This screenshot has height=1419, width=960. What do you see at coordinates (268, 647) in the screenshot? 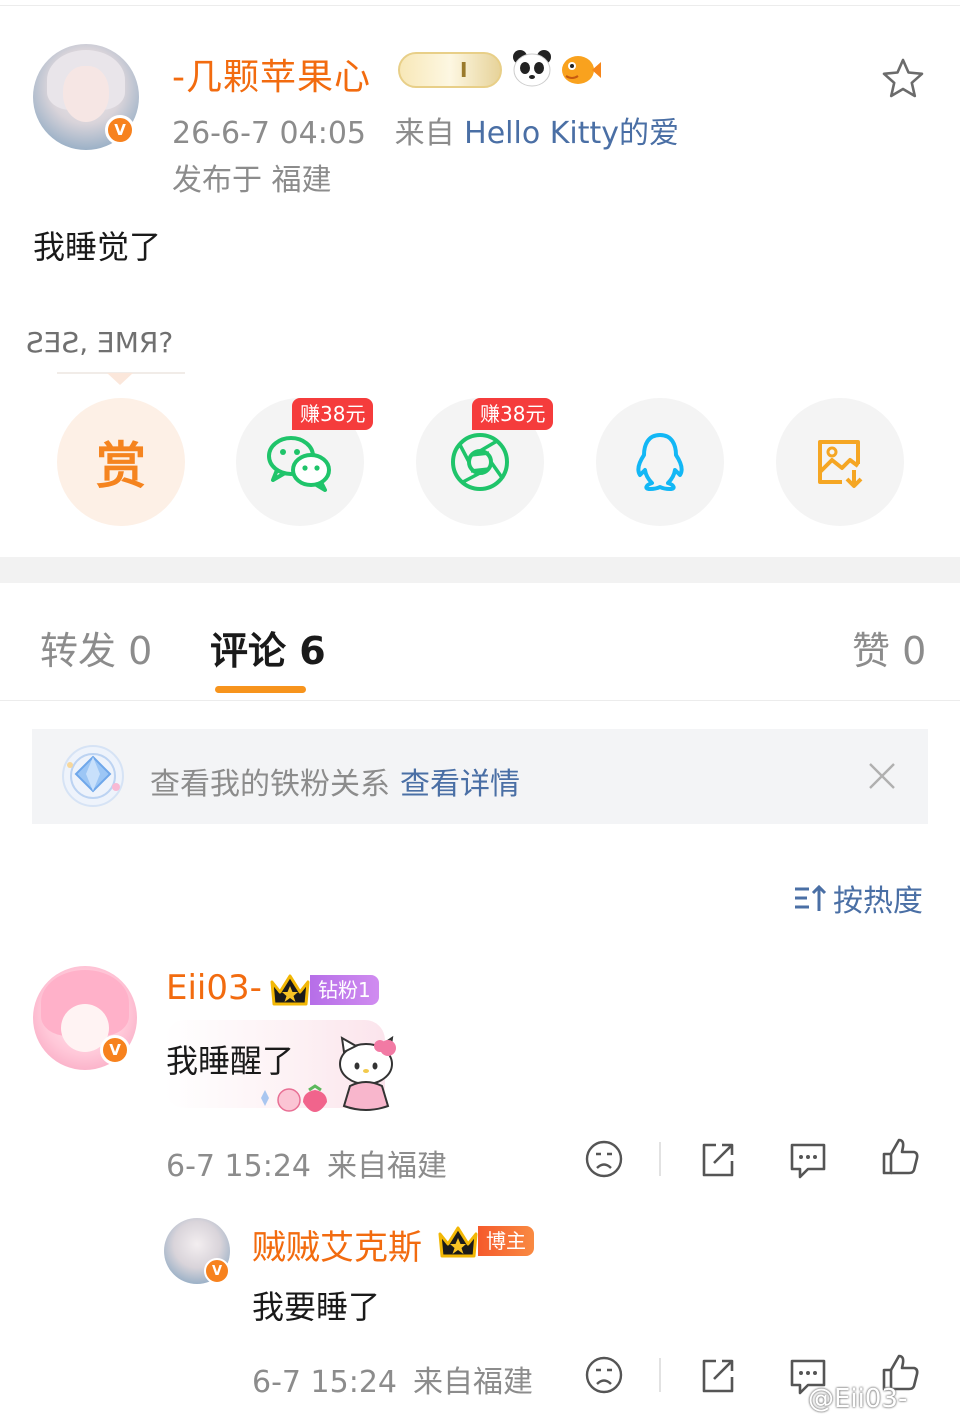
I see `tab-comments: 评论 6` at bounding box center [268, 647].